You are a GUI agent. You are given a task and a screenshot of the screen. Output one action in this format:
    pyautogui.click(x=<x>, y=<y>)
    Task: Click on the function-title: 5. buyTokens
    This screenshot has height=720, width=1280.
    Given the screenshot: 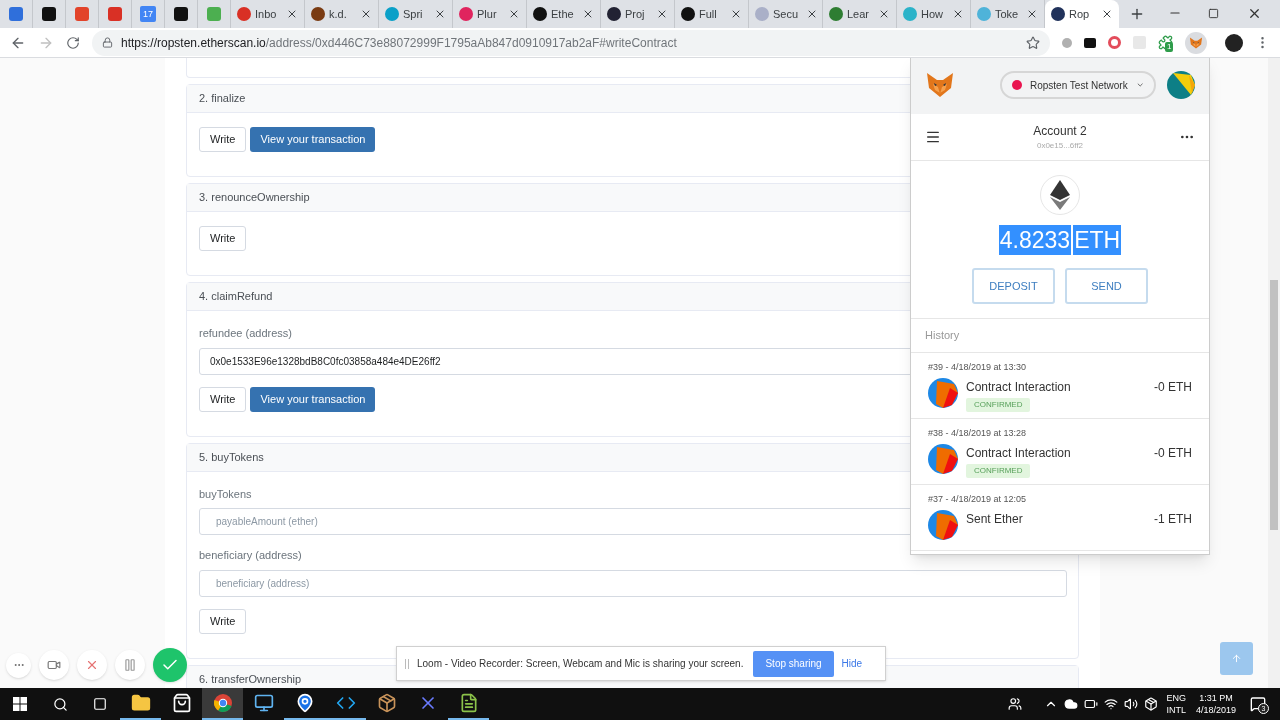 What is the action you would take?
    pyautogui.click(x=231, y=457)
    